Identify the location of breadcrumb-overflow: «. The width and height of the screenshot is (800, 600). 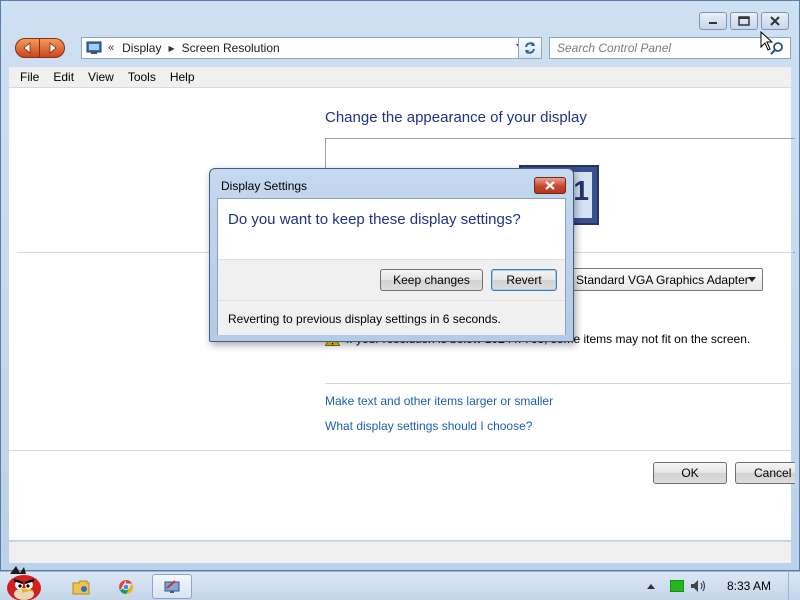
(111, 48).